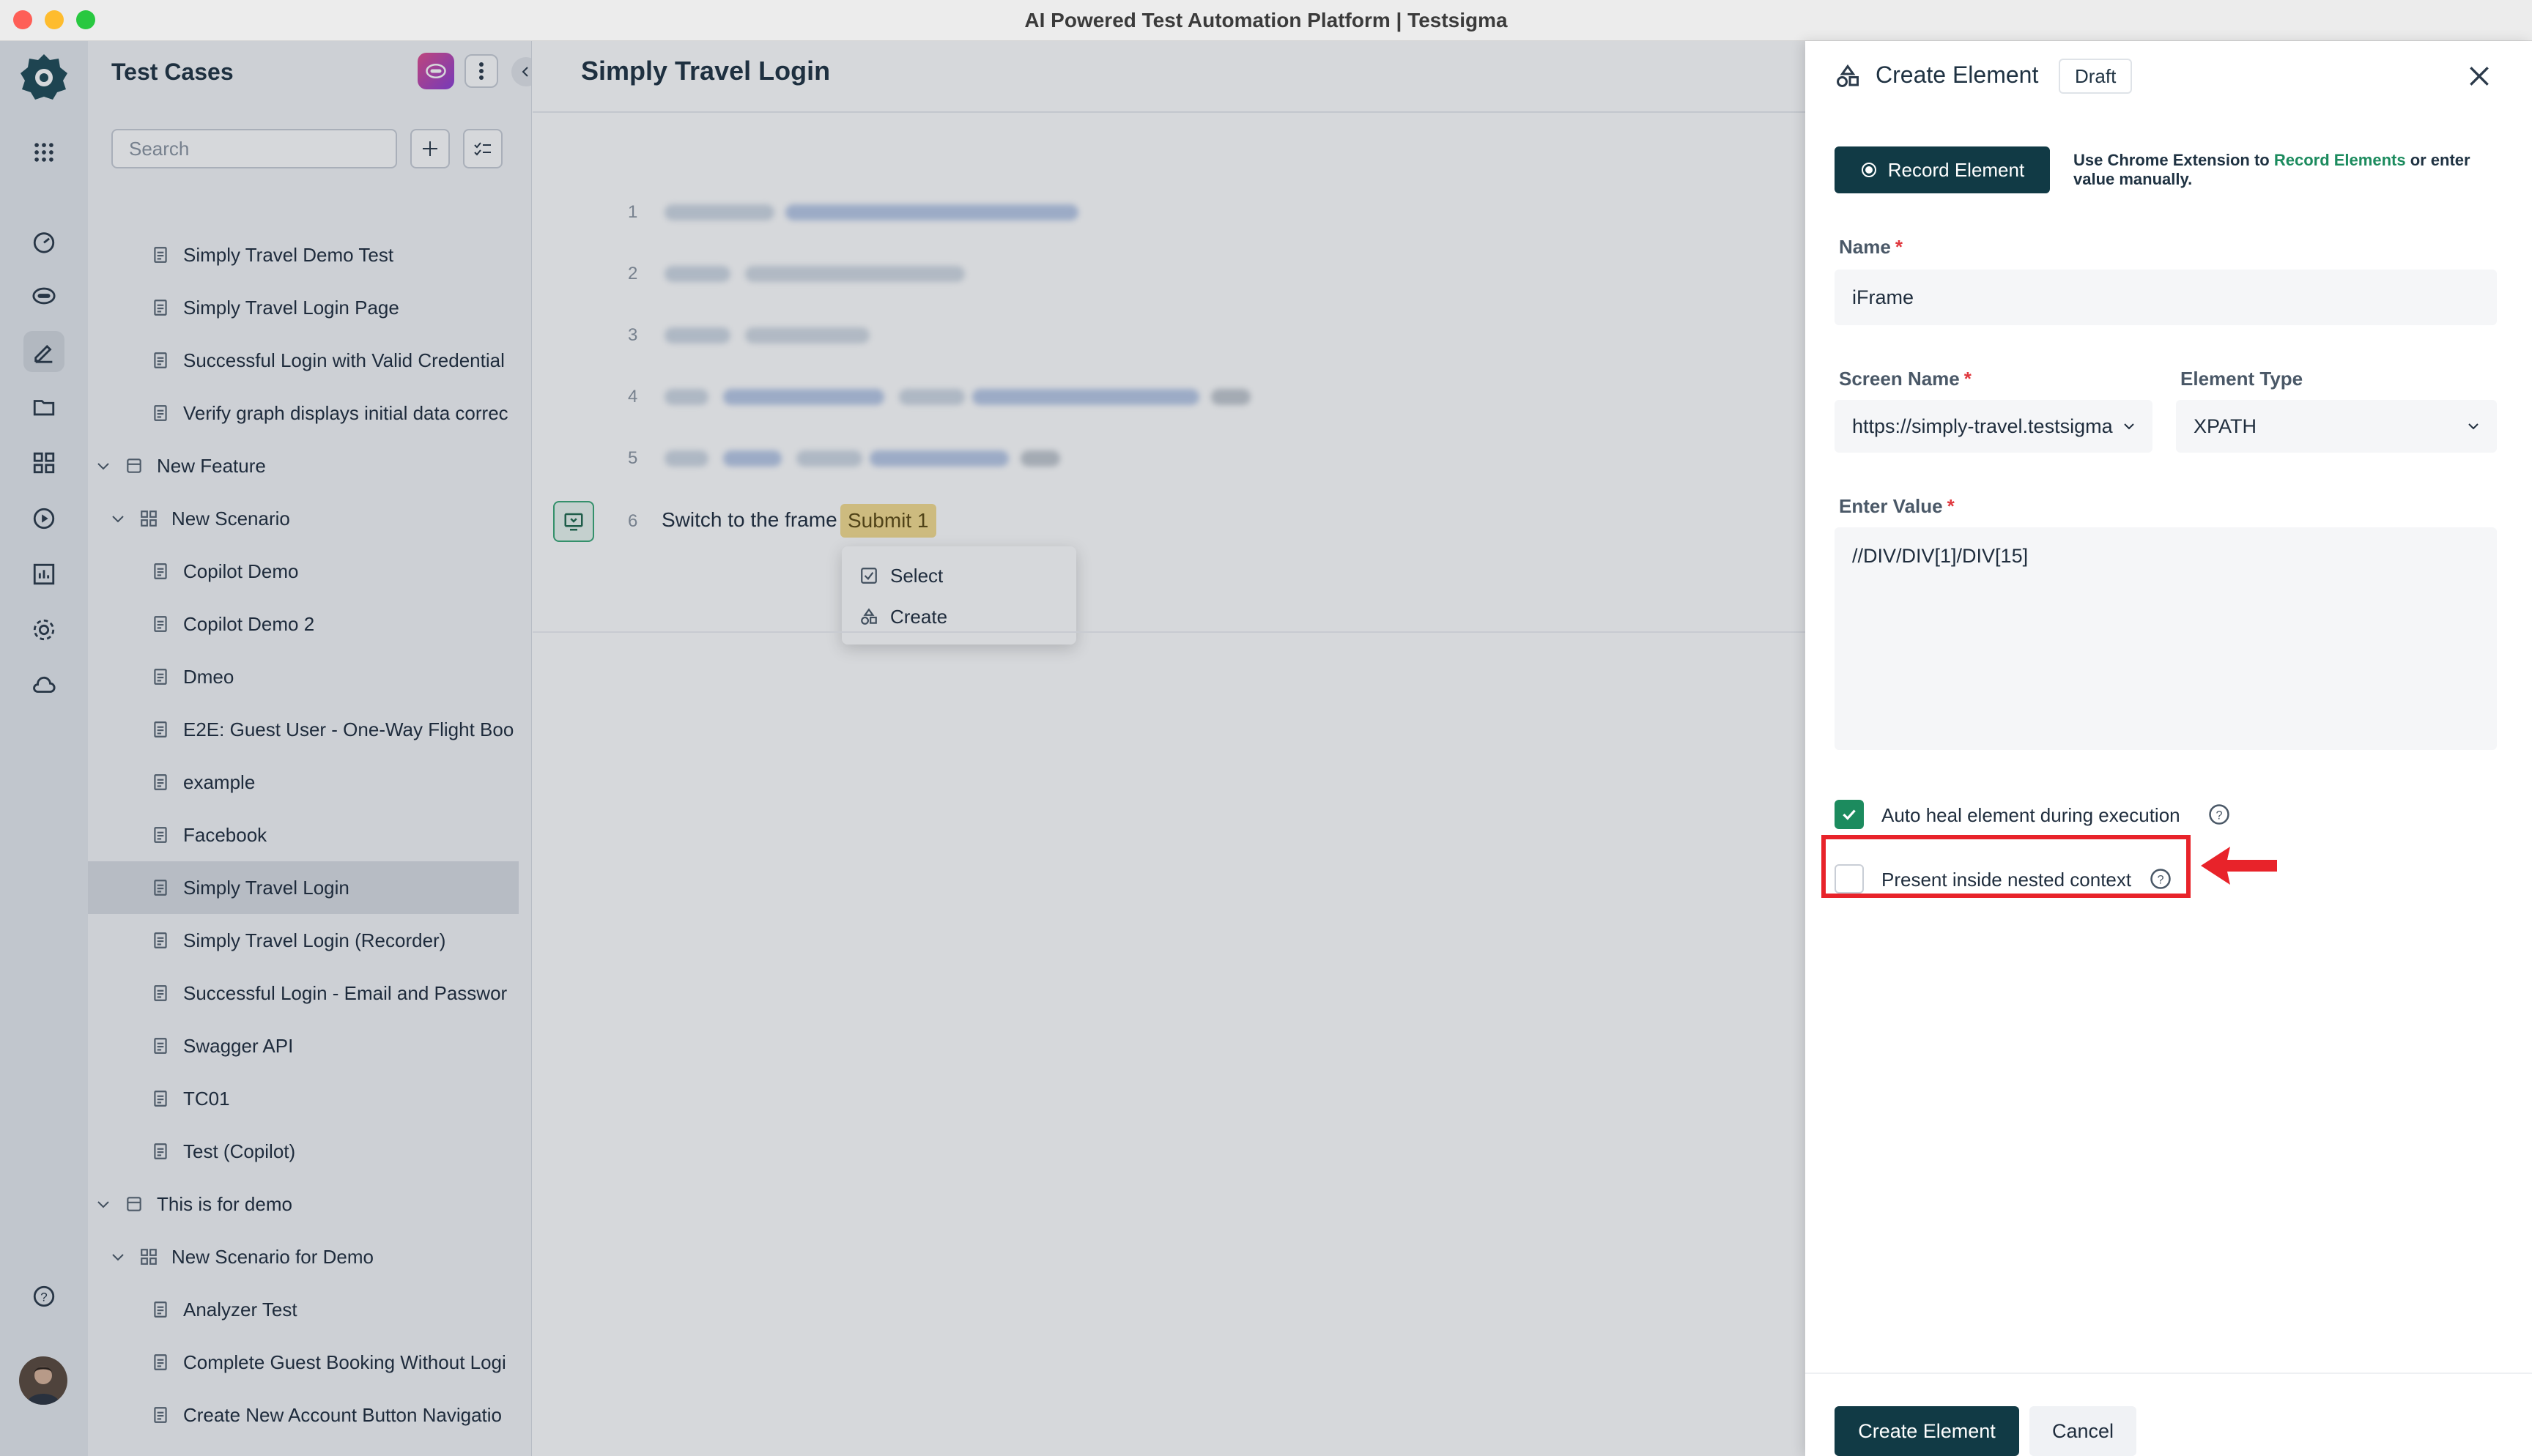  What do you see at coordinates (1951, 506) in the screenshot?
I see `required-mark: *` at bounding box center [1951, 506].